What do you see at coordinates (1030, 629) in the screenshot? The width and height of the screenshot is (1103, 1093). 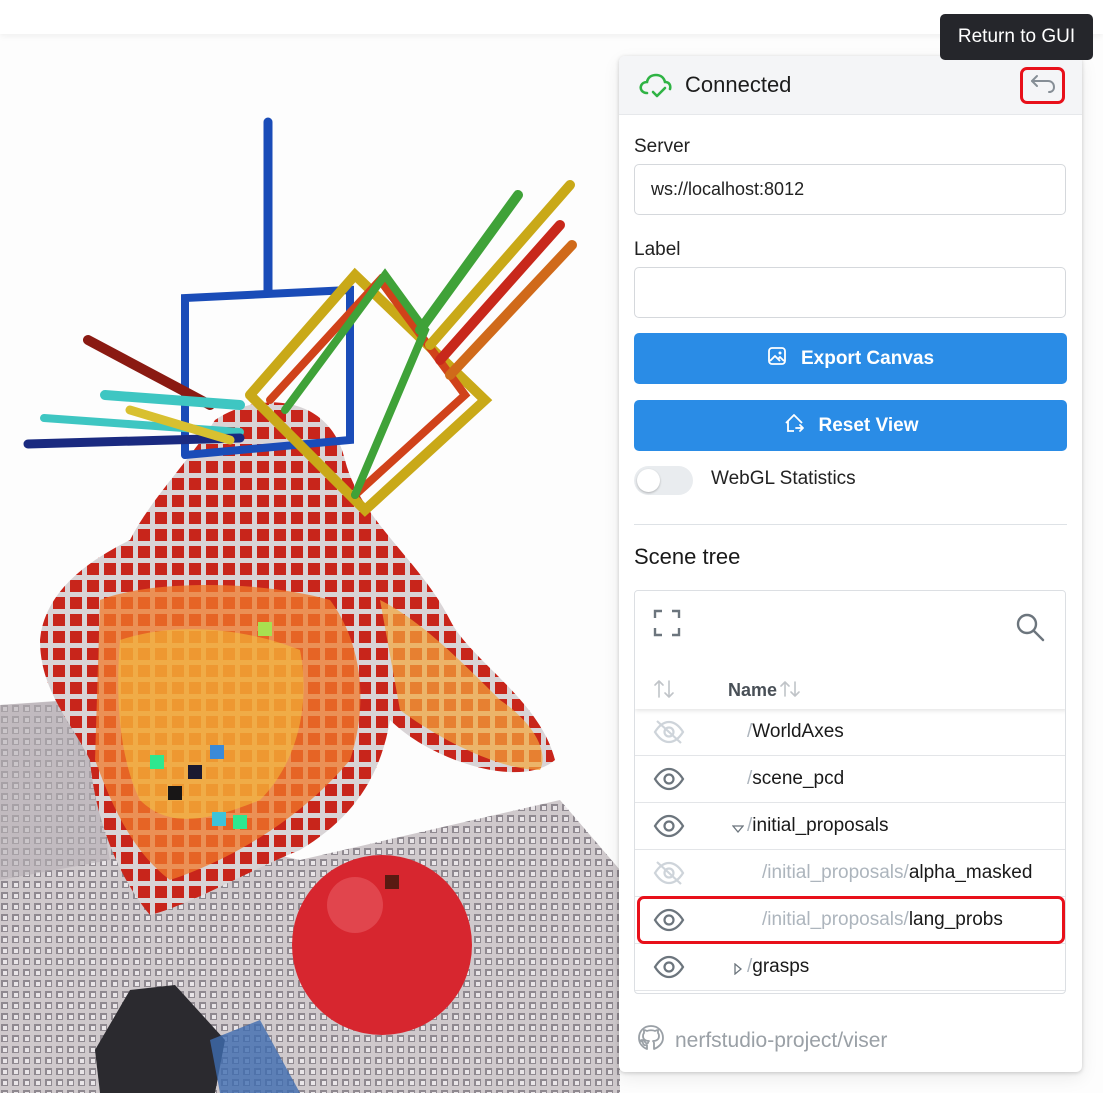 I see `search-icon` at bounding box center [1030, 629].